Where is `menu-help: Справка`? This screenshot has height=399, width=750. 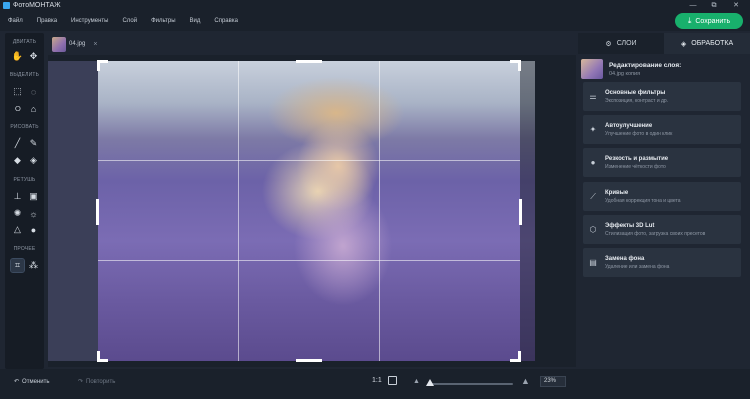 menu-help: Справка is located at coordinates (226, 21).